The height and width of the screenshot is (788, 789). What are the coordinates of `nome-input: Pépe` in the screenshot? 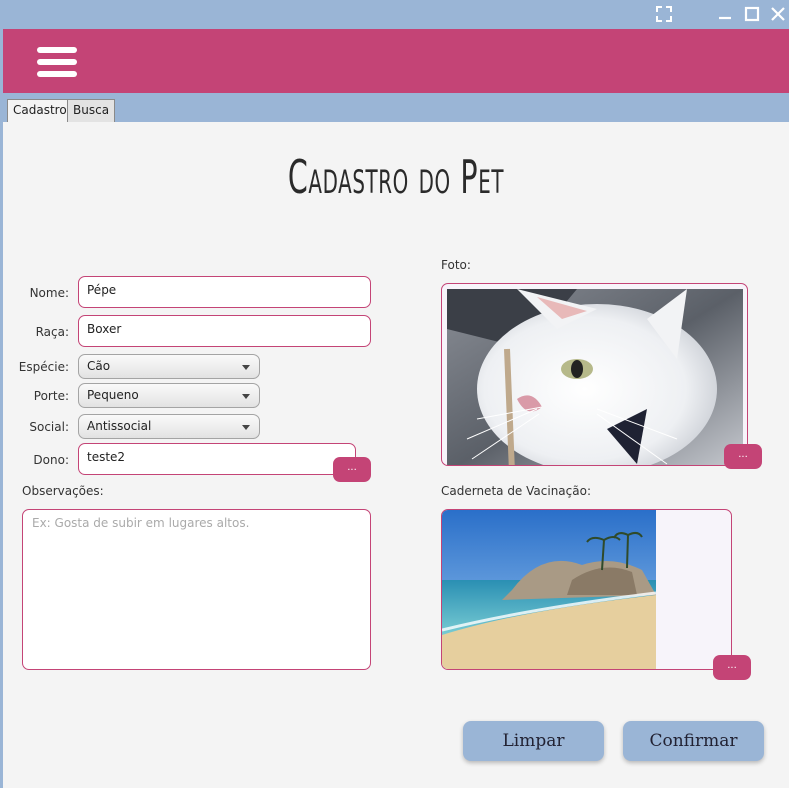 It's located at (224, 292).